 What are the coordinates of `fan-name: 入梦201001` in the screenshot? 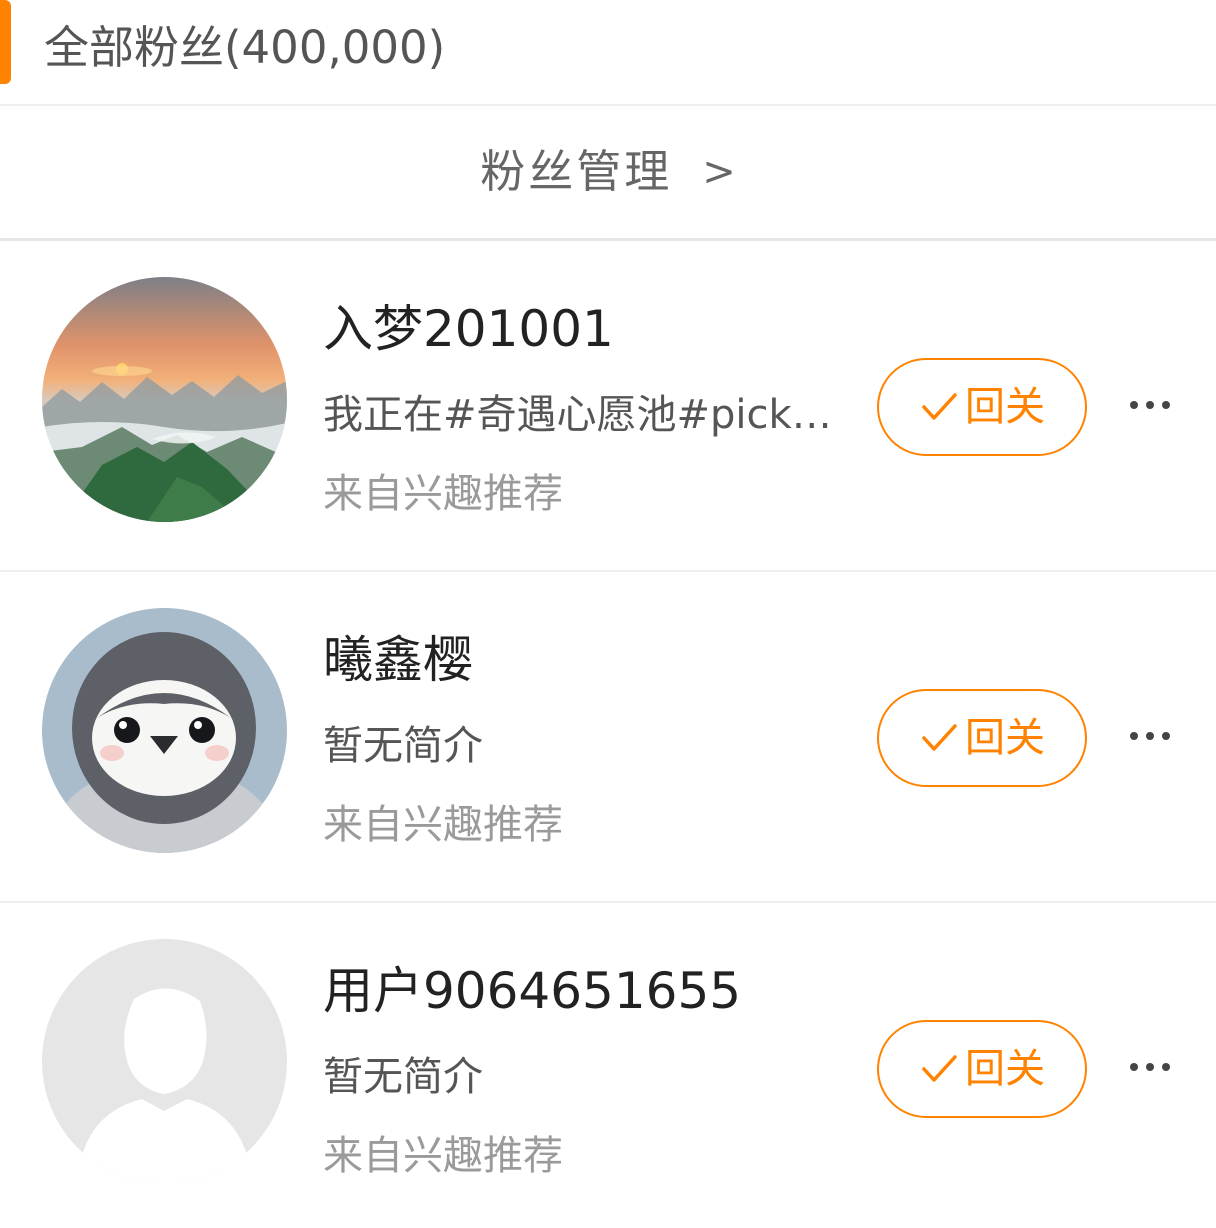 It's located at (468, 329).